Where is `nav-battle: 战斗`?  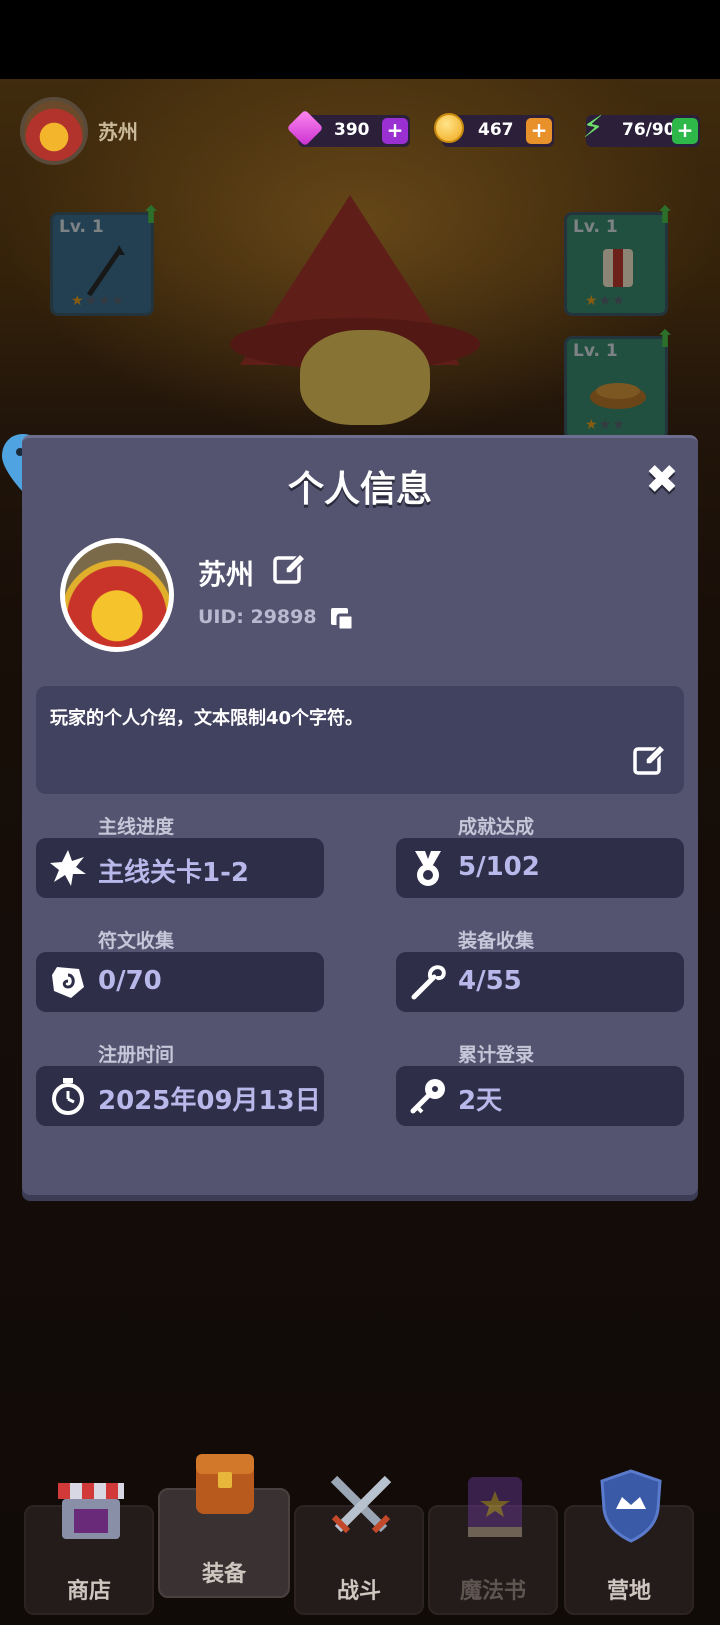 nav-battle: 战斗 is located at coordinates (359, 1545).